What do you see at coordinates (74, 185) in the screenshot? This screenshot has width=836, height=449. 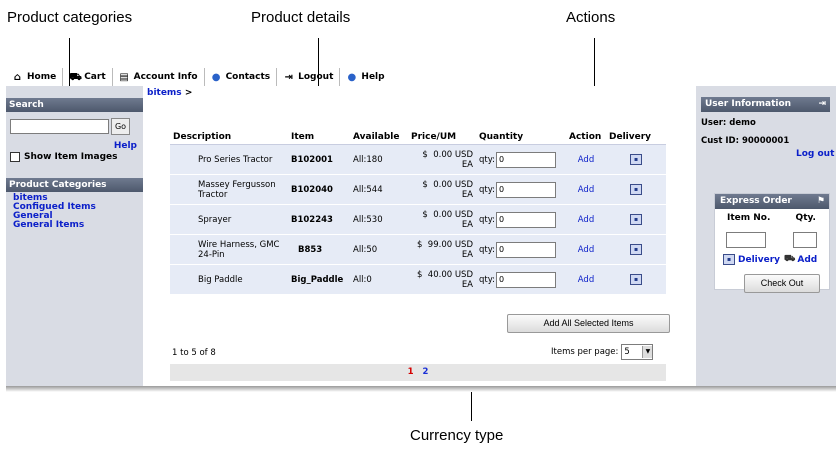 I see `categories-panel-title: Product Categories` at bounding box center [74, 185].